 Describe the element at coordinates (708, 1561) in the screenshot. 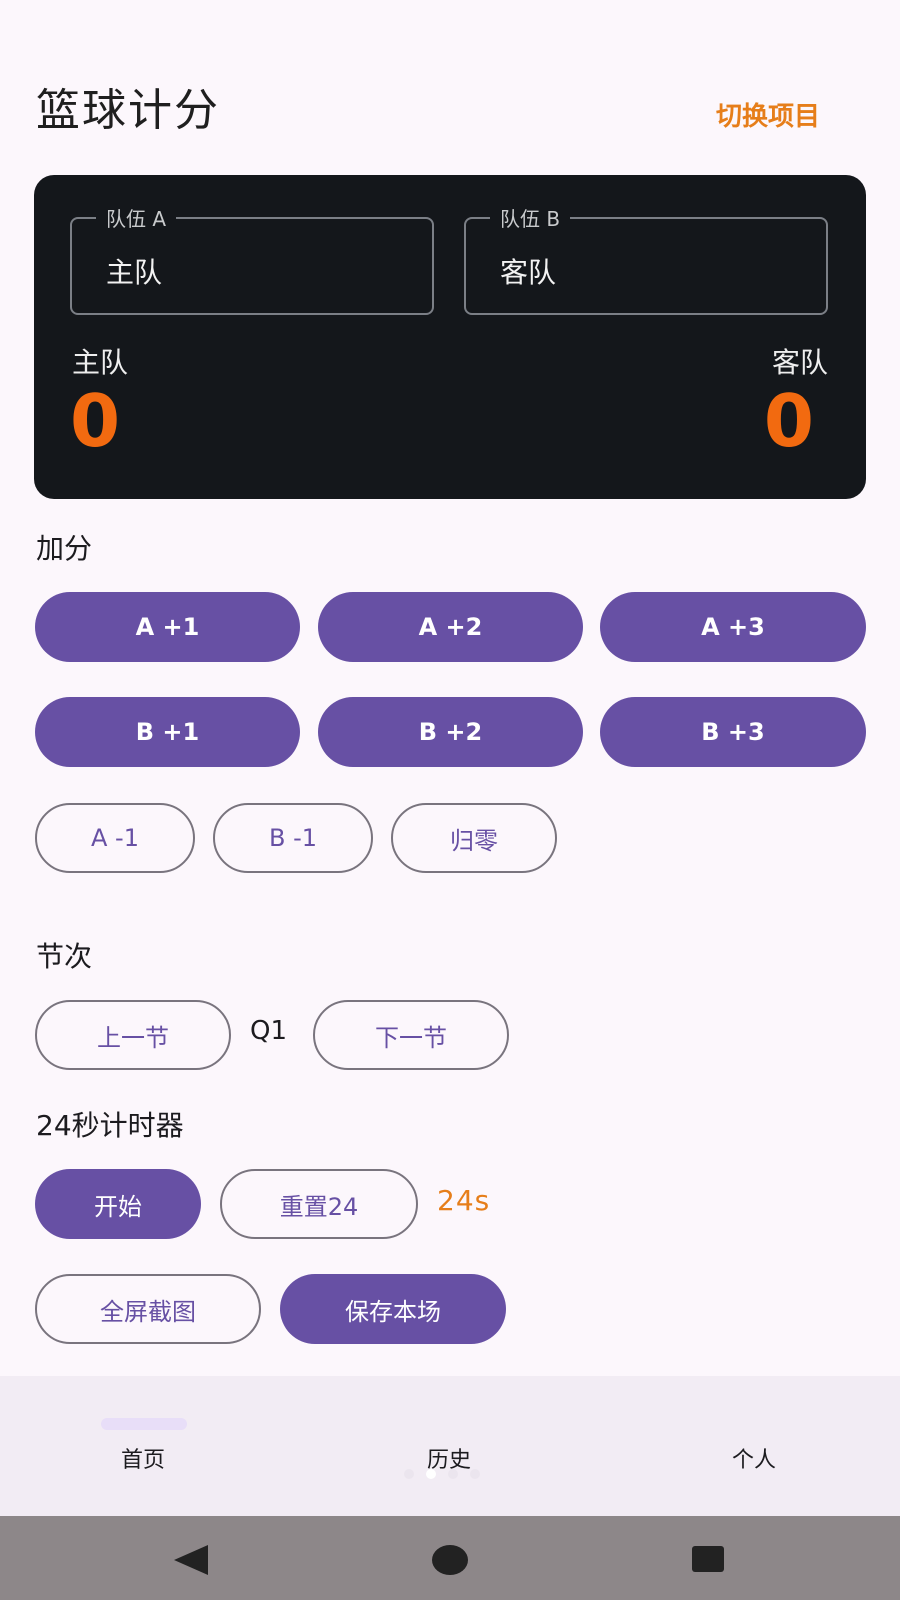

I see `recents-square-icon` at that location.